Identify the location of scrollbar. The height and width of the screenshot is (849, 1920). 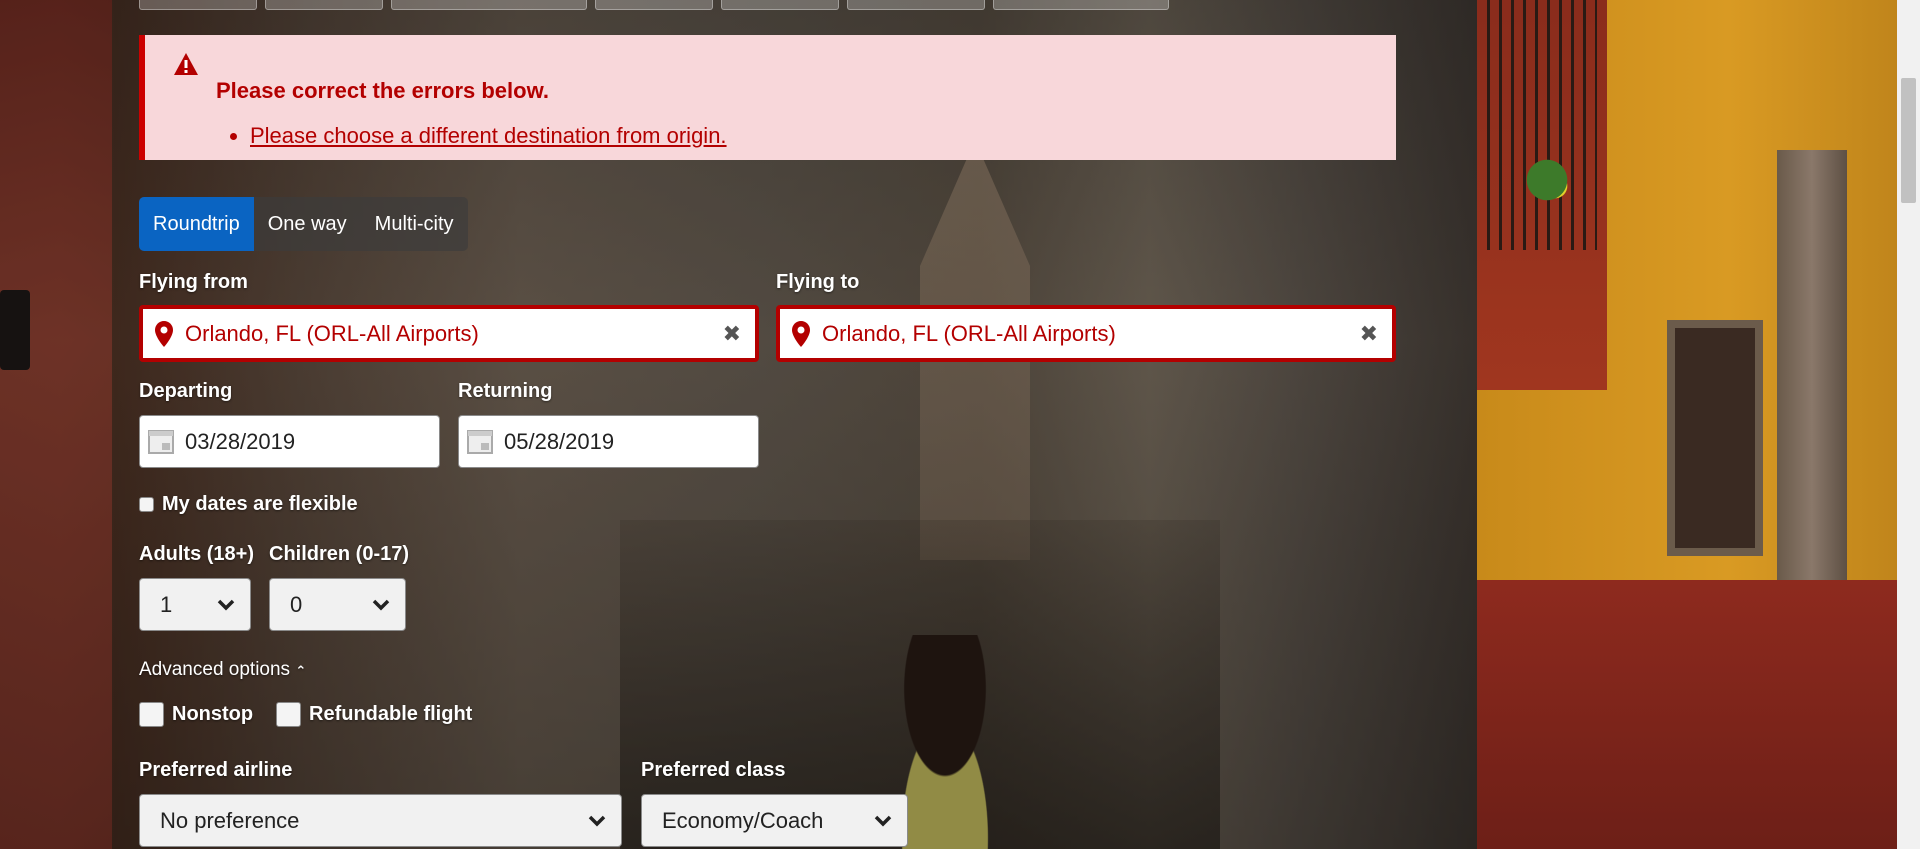
(1908, 424).